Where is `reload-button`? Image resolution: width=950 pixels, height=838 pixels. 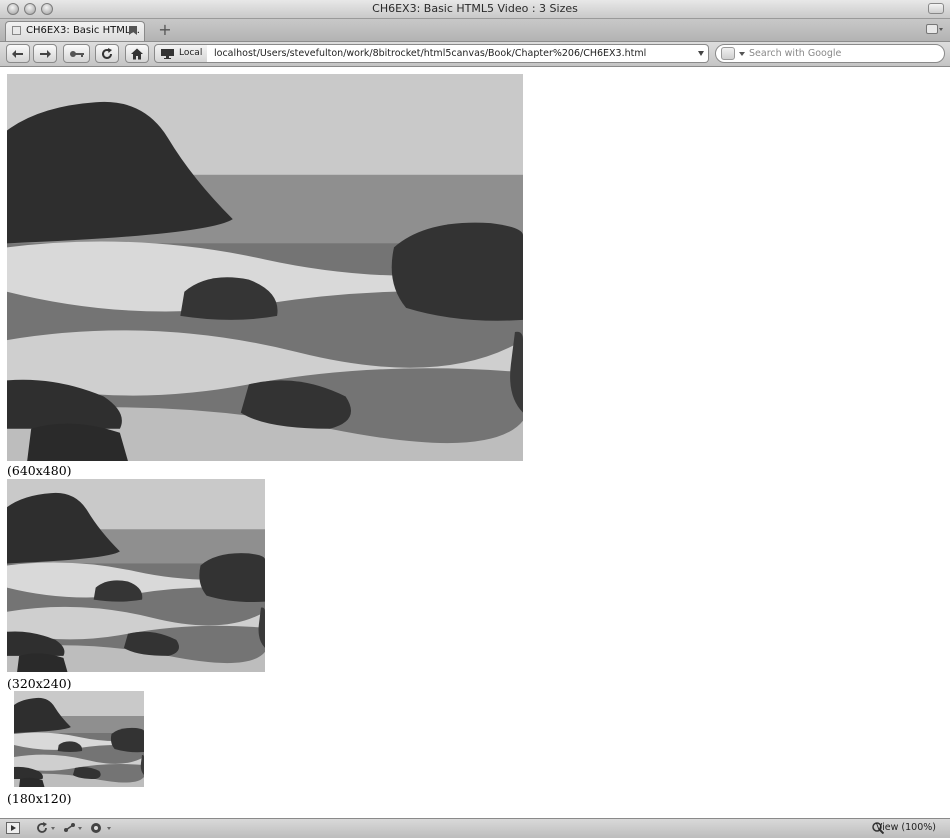
reload-button is located at coordinates (107, 53).